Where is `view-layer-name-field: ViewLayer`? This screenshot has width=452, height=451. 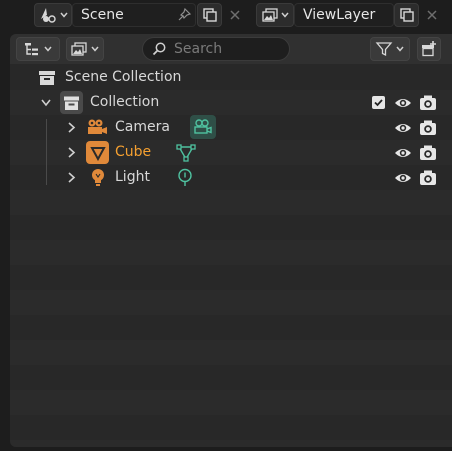 view-layer-name-field: ViewLayer is located at coordinates (344, 15).